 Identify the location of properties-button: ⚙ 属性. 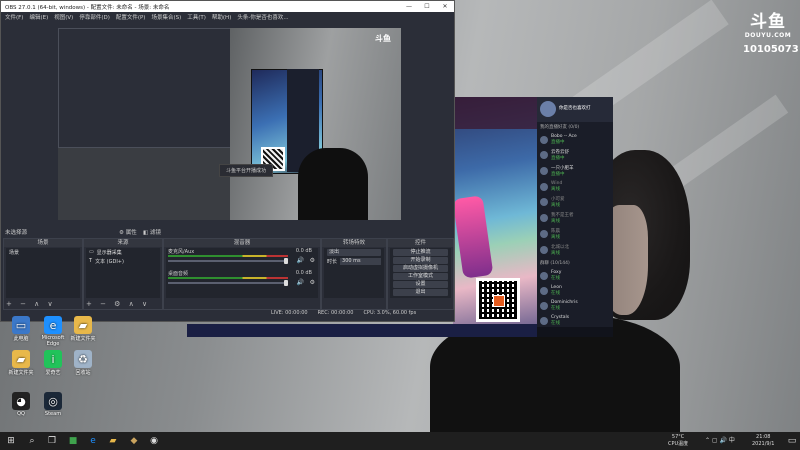
(128, 232).